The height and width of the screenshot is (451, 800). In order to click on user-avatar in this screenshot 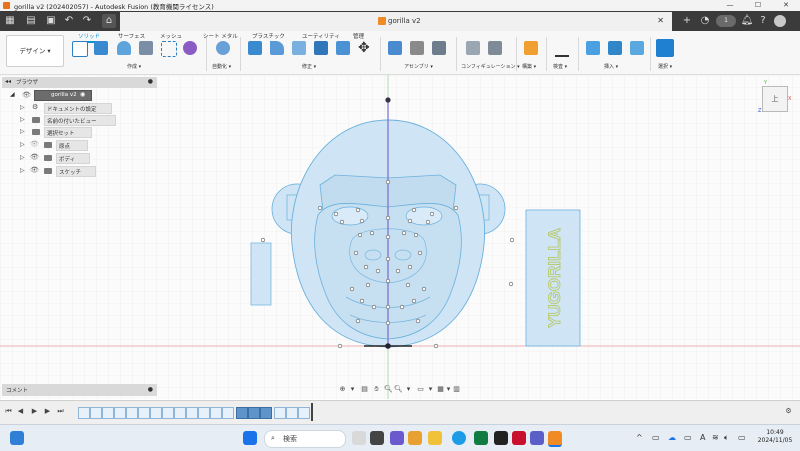, I will do `click(780, 21)`.